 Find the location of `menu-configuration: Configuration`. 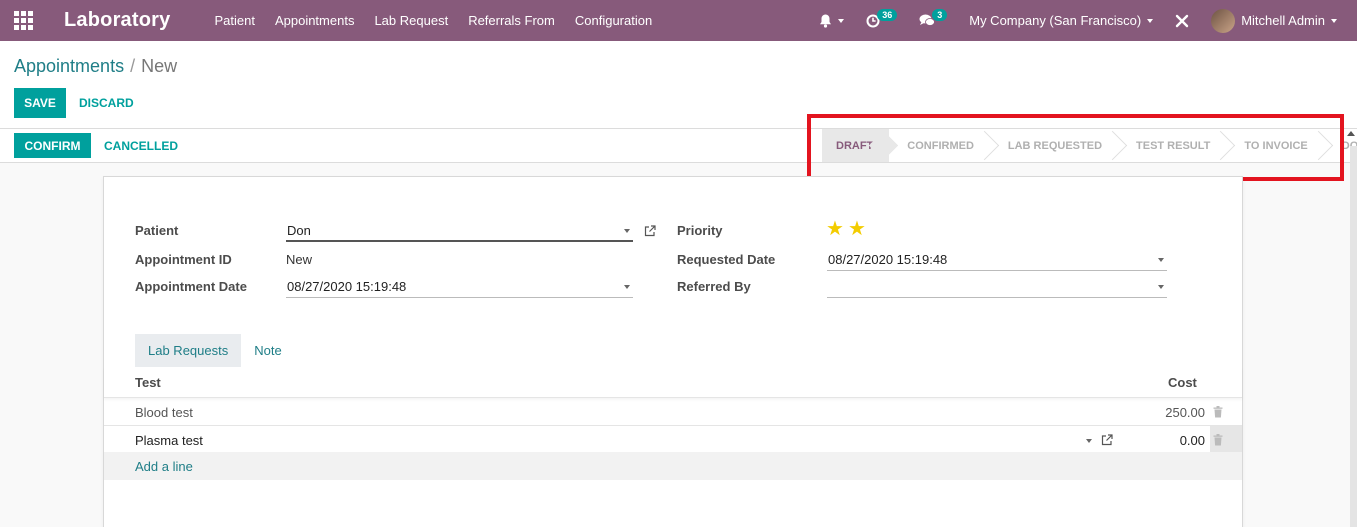

menu-configuration: Configuration is located at coordinates (613, 20).